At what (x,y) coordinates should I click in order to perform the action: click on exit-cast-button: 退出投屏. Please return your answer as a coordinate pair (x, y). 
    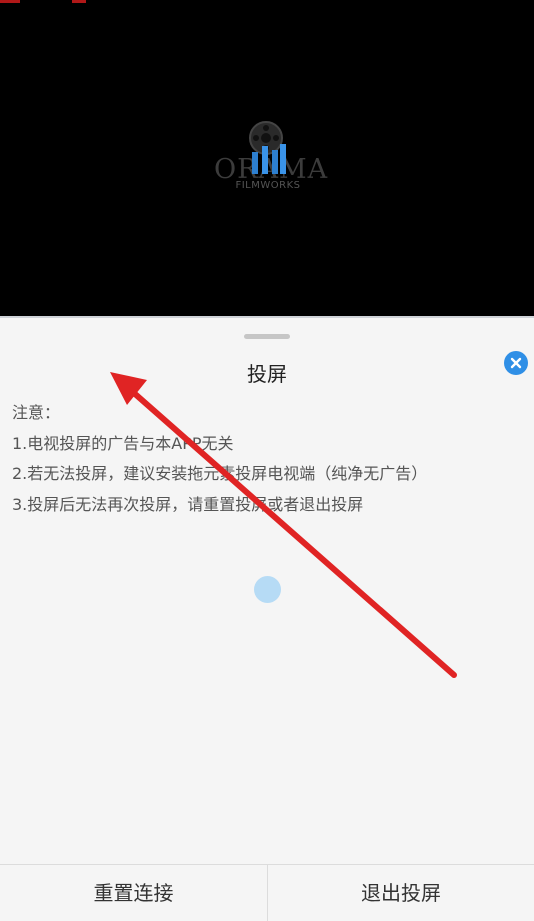
    Looking at the image, I should click on (400, 893).